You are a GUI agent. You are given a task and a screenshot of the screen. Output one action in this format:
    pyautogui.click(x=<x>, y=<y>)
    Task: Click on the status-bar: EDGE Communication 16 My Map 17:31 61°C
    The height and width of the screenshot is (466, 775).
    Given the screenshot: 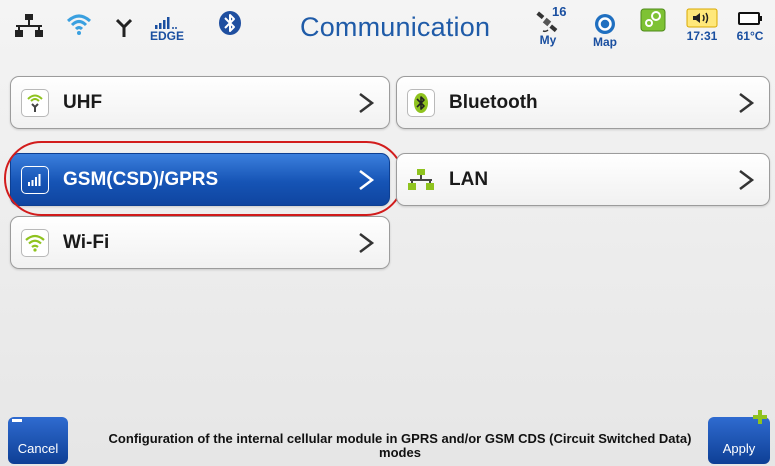 What is the action you would take?
    pyautogui.click(x=387, y=32)
    